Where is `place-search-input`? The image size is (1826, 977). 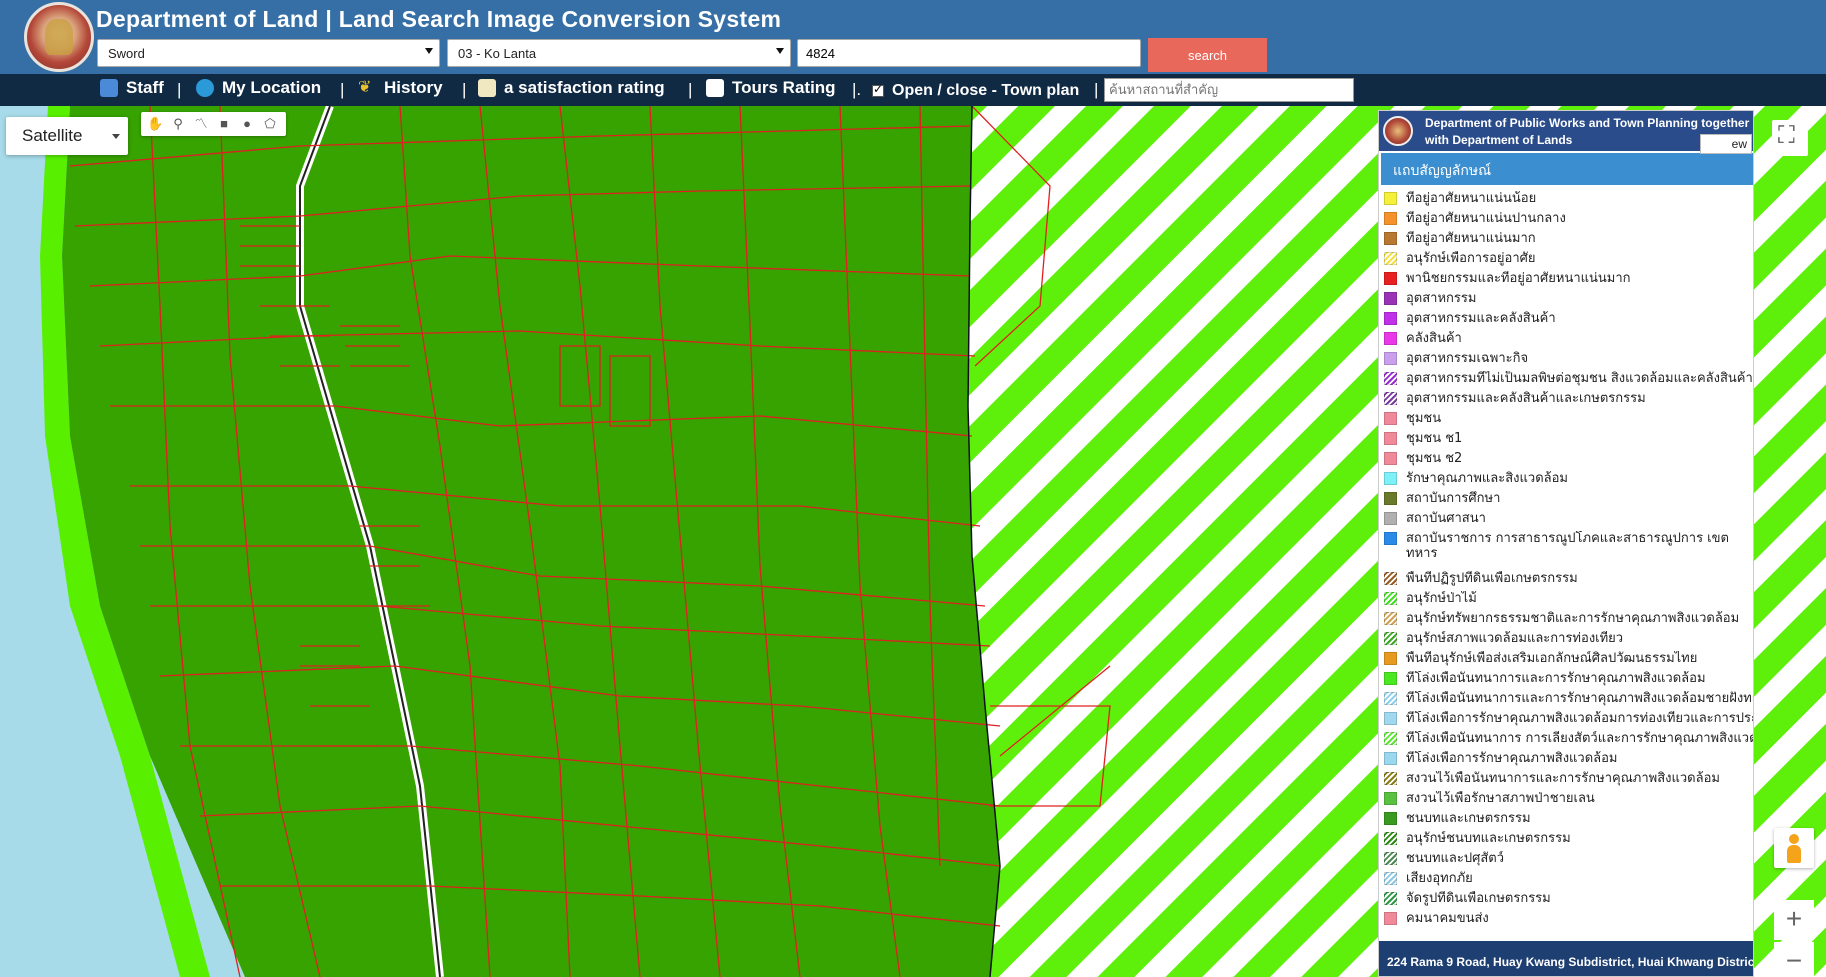 place-search-input is located at coordinates (1229, 90).